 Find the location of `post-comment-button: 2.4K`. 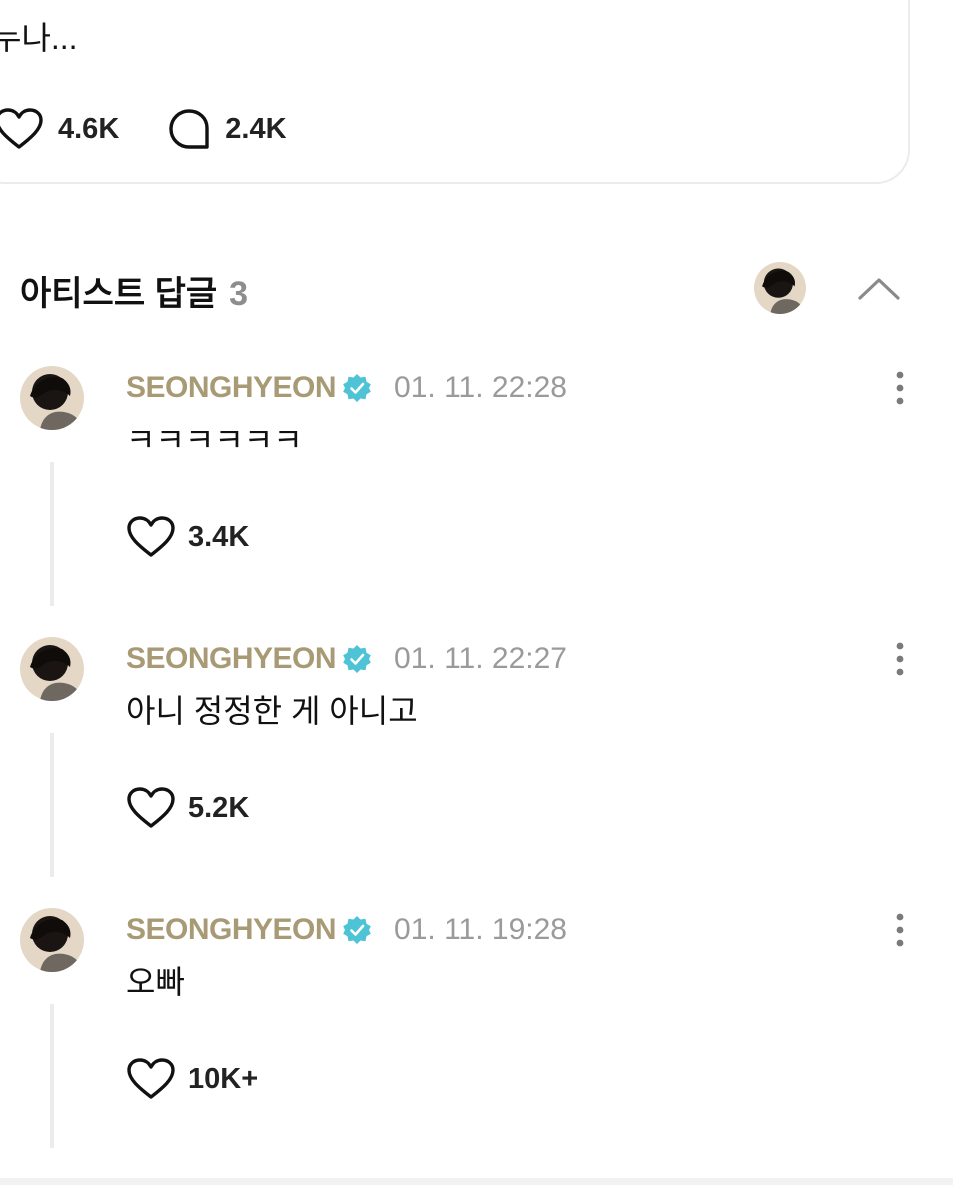

post-comment-button: 2.4K is located at coordinates (227, 129).